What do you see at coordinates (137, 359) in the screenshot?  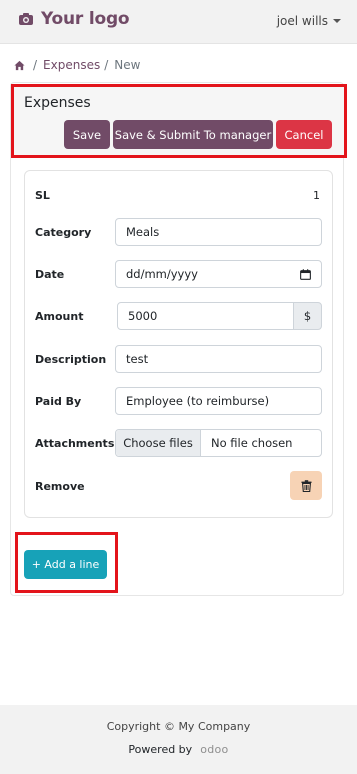 I see `description-value: test` at bounding box center [137, 359].